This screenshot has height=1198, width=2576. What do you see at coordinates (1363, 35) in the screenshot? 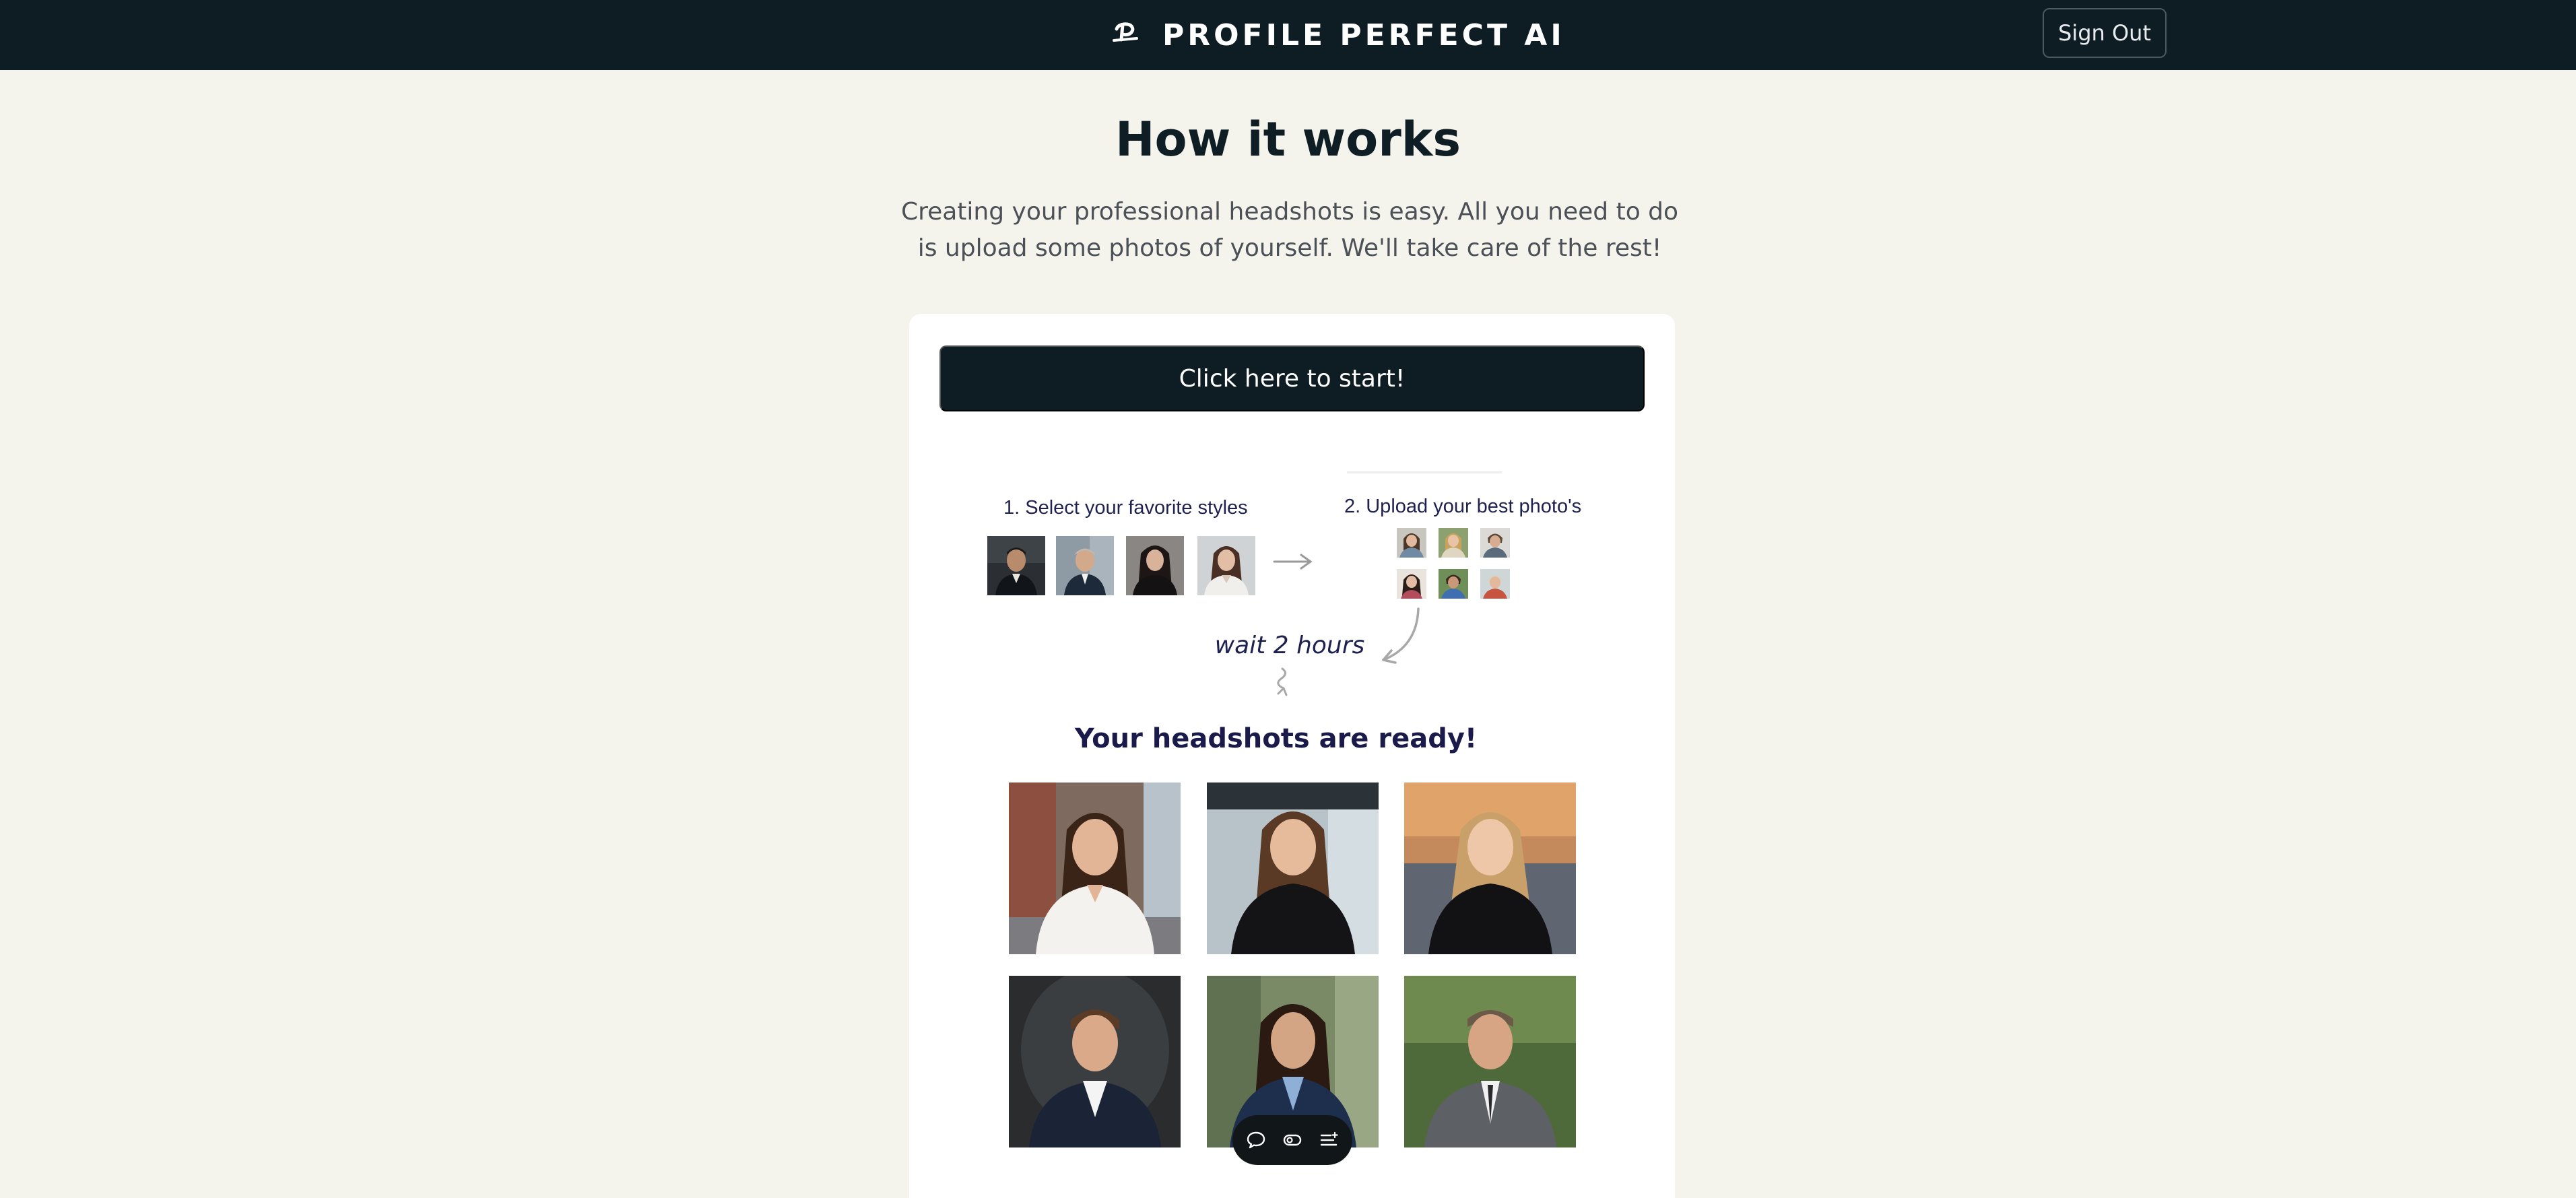
I see `brand-name: PROFILE PERFECT AI` at bounding box center [1363, 35].